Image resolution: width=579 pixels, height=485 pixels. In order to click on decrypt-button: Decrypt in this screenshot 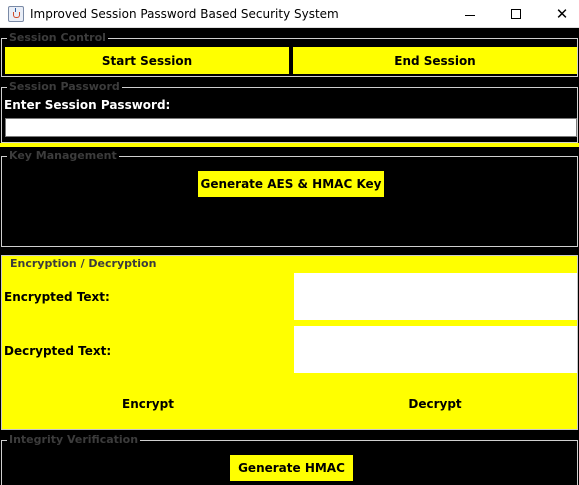, I will do `click(435, 404)`.